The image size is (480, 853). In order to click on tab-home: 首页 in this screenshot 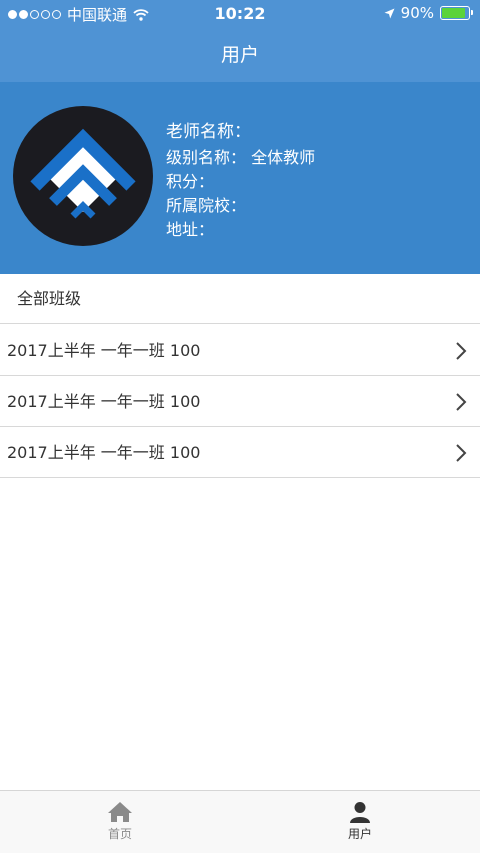, I will do `click(120, 822)`.